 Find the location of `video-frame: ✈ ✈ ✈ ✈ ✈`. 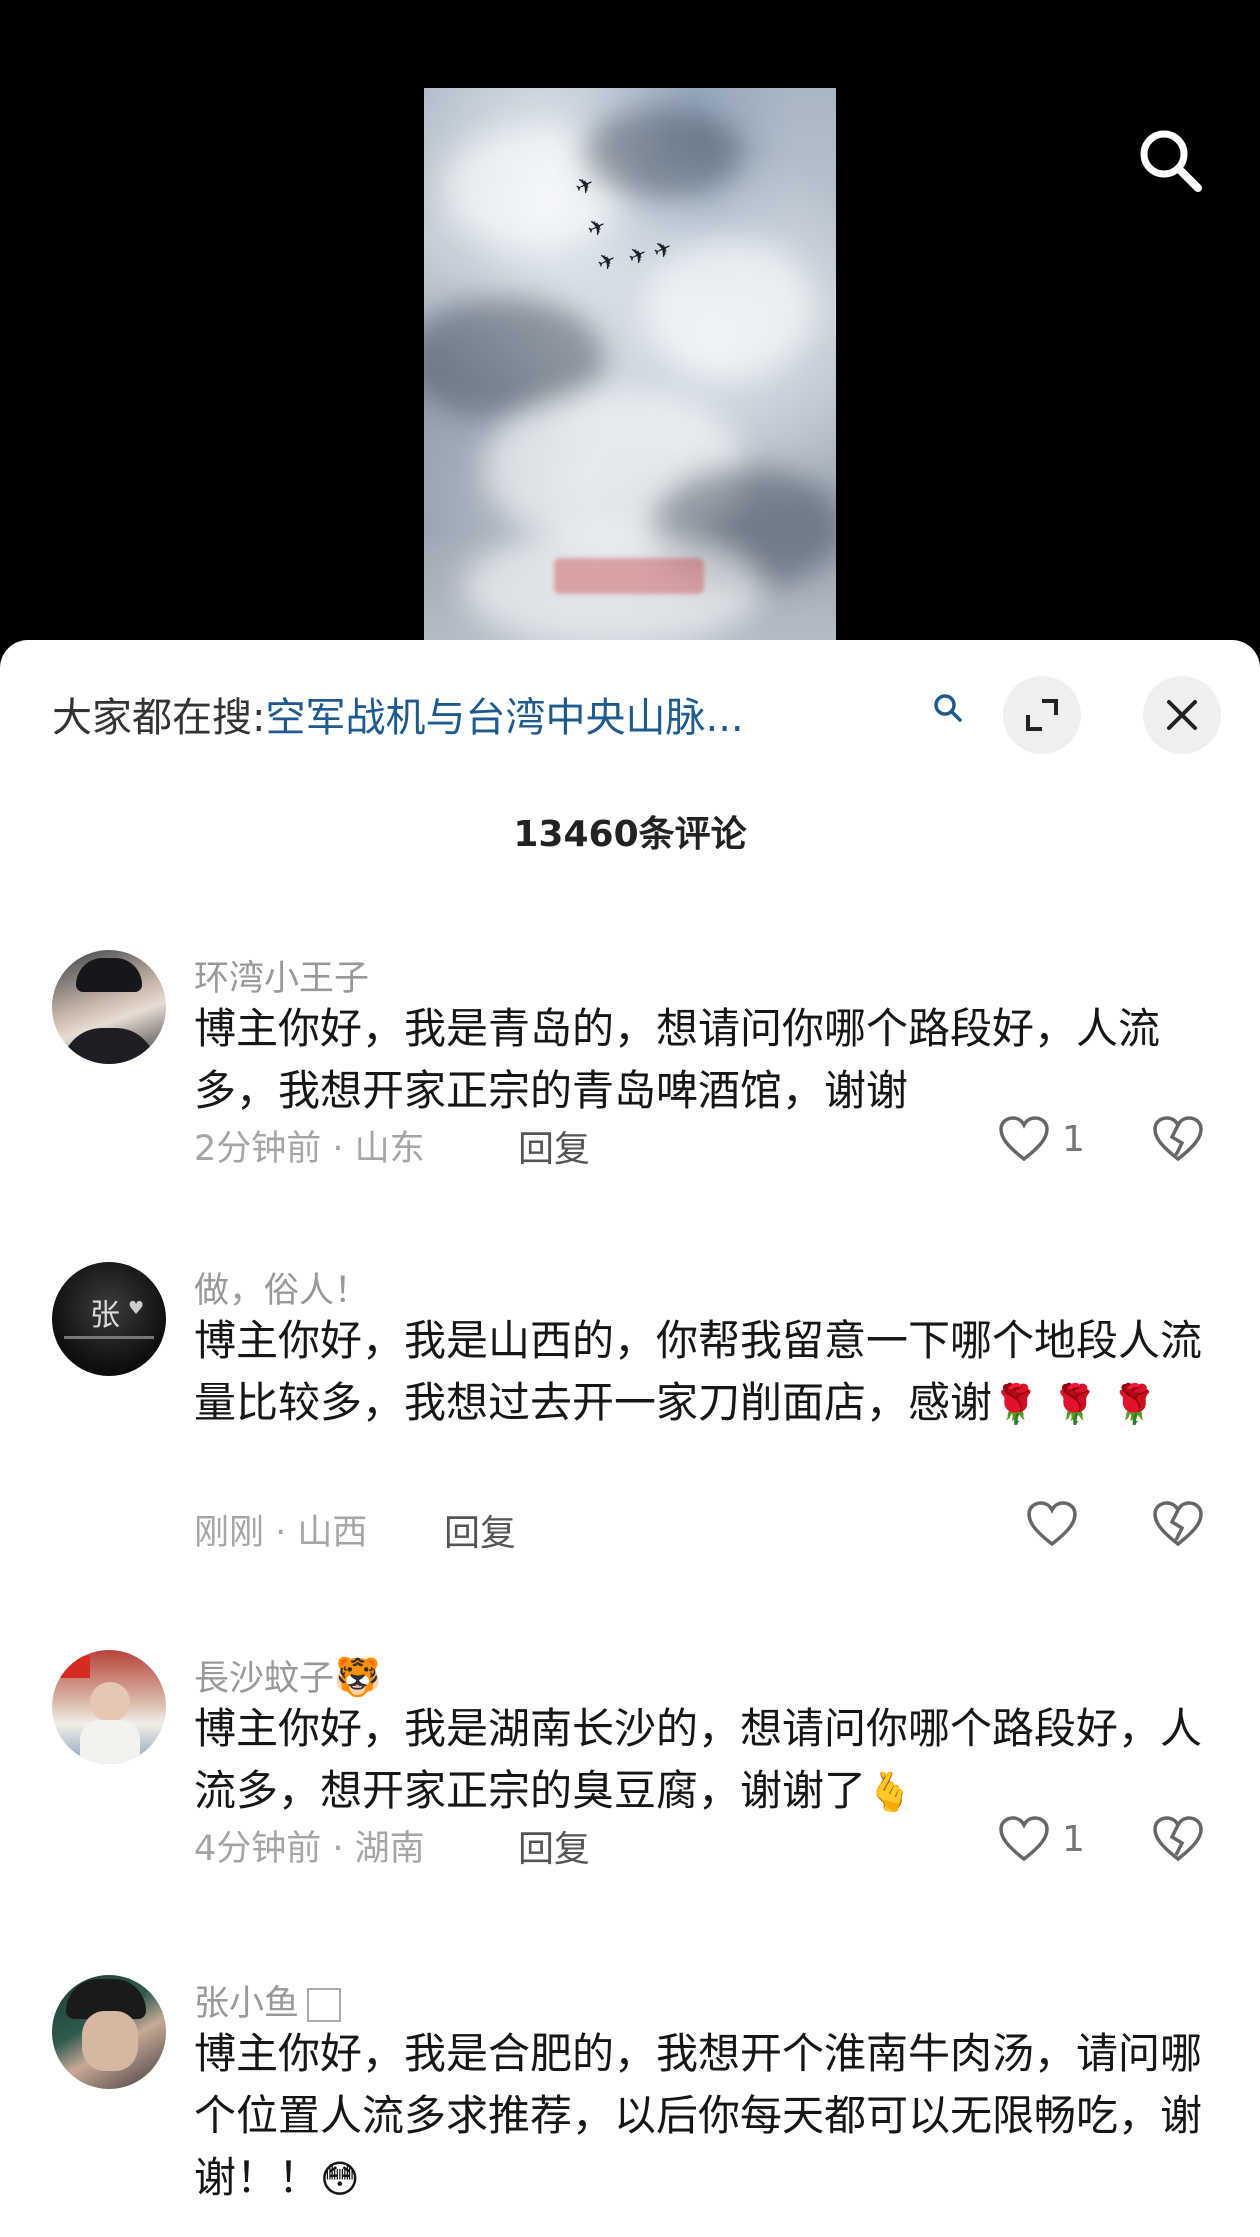

video-frame: ✈ ✈ ✈ ✈ ✈ is located at coordinates (630, 364).